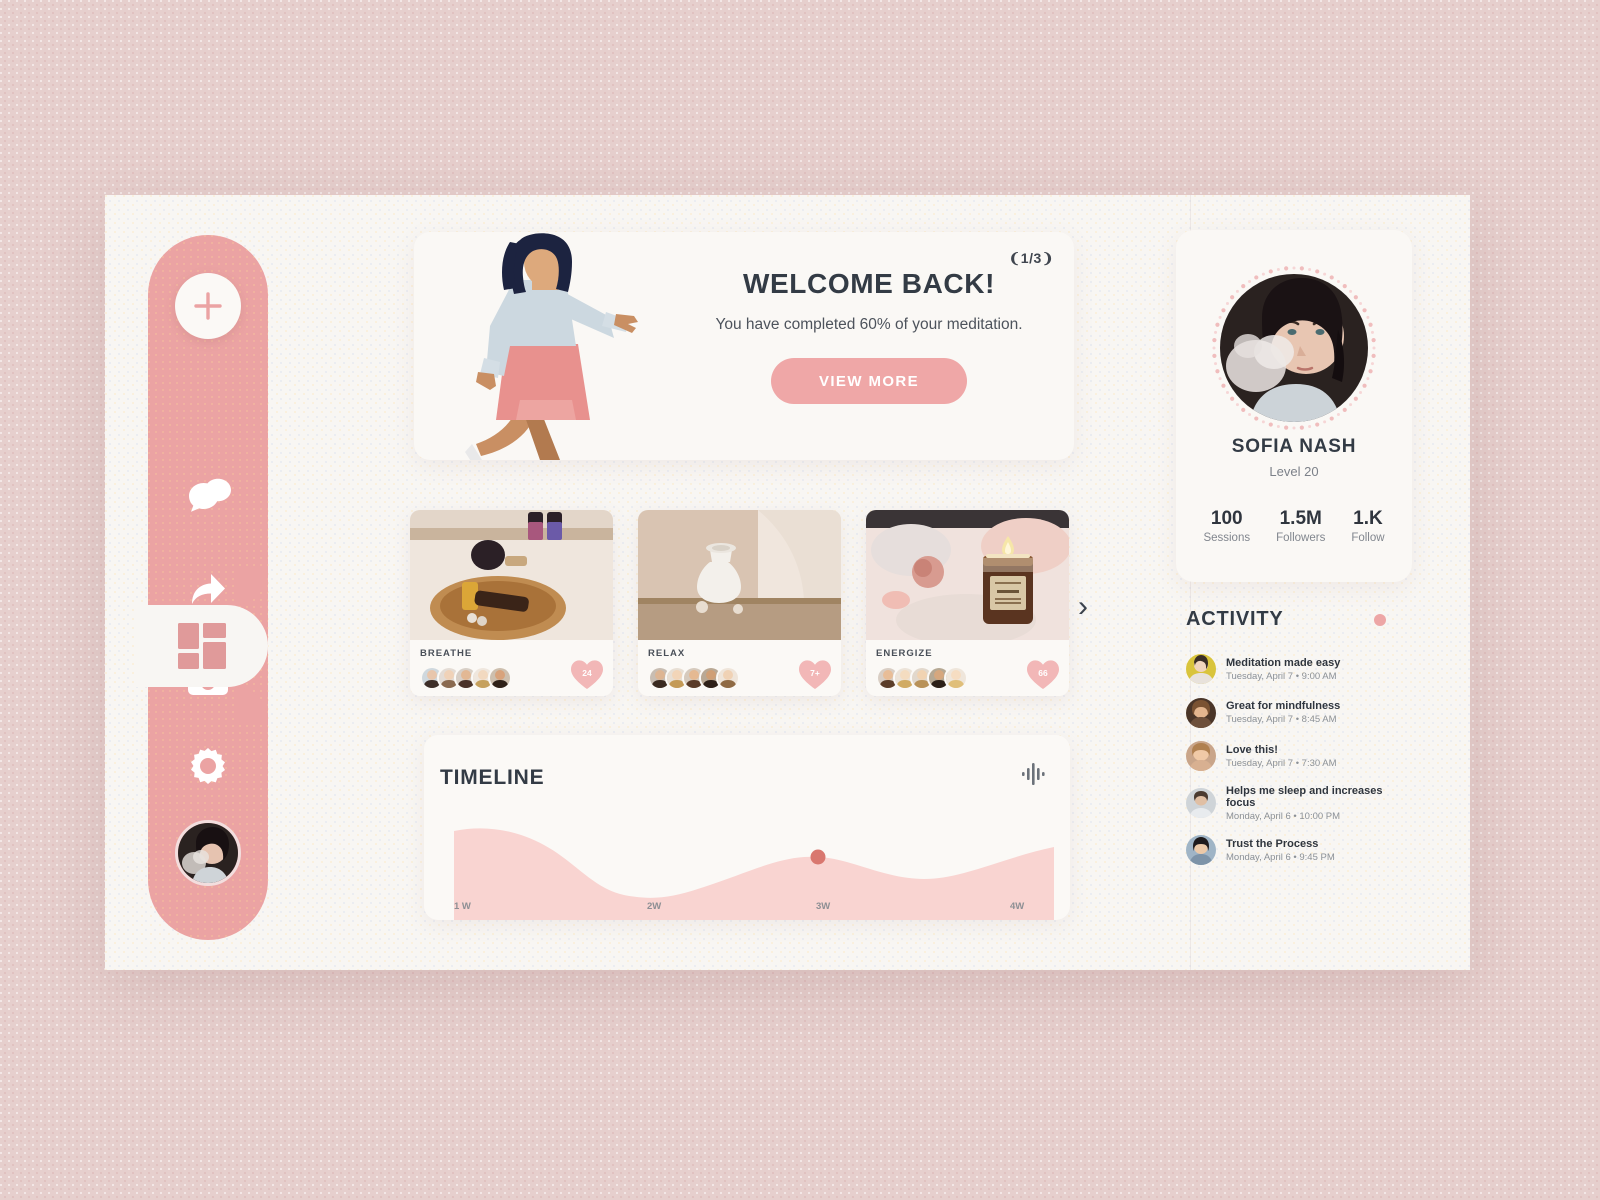  Describe the element at coordinates (1281, 763) in the screenshot. I see `activity-timestamp: Tuesday, April 7 • 7:30 AM` at that location.